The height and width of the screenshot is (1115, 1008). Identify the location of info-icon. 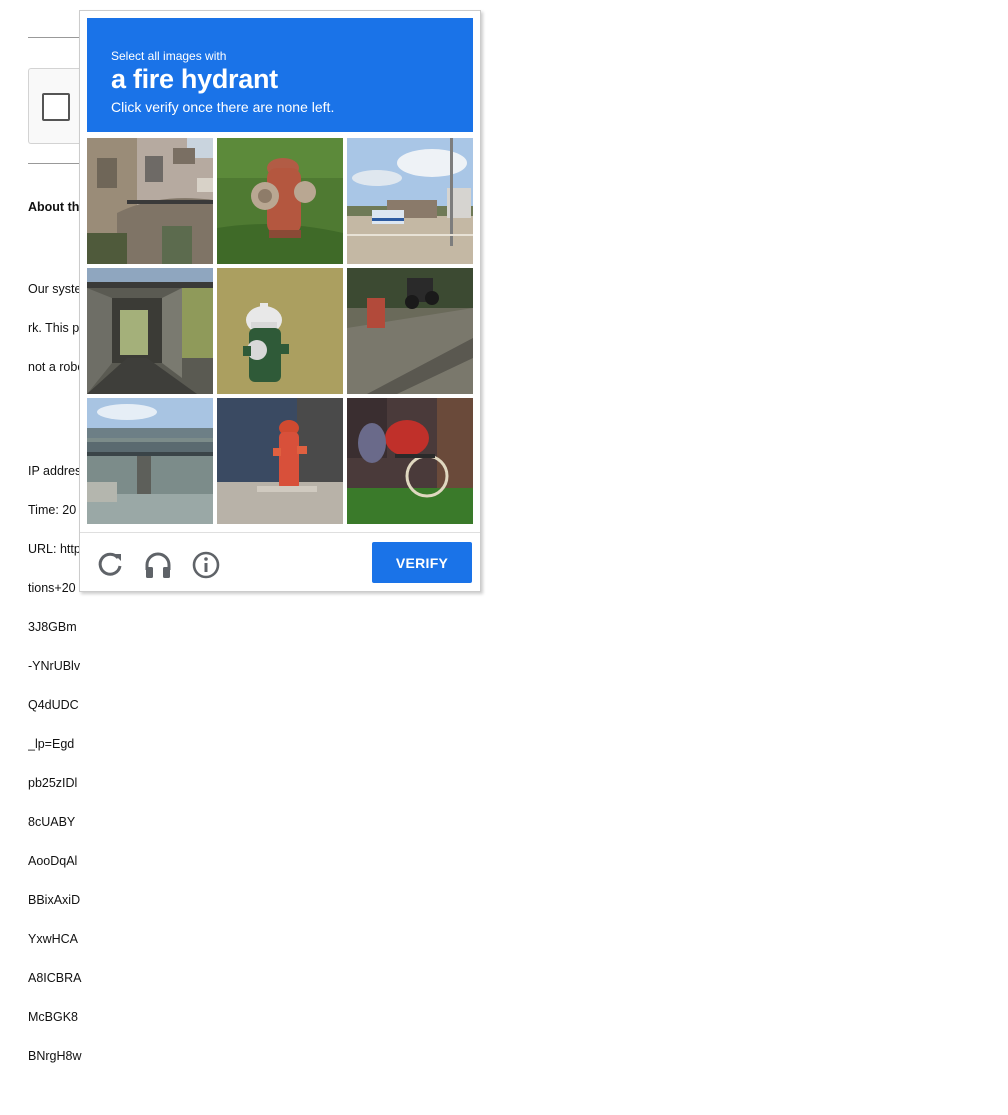
(206, 565).